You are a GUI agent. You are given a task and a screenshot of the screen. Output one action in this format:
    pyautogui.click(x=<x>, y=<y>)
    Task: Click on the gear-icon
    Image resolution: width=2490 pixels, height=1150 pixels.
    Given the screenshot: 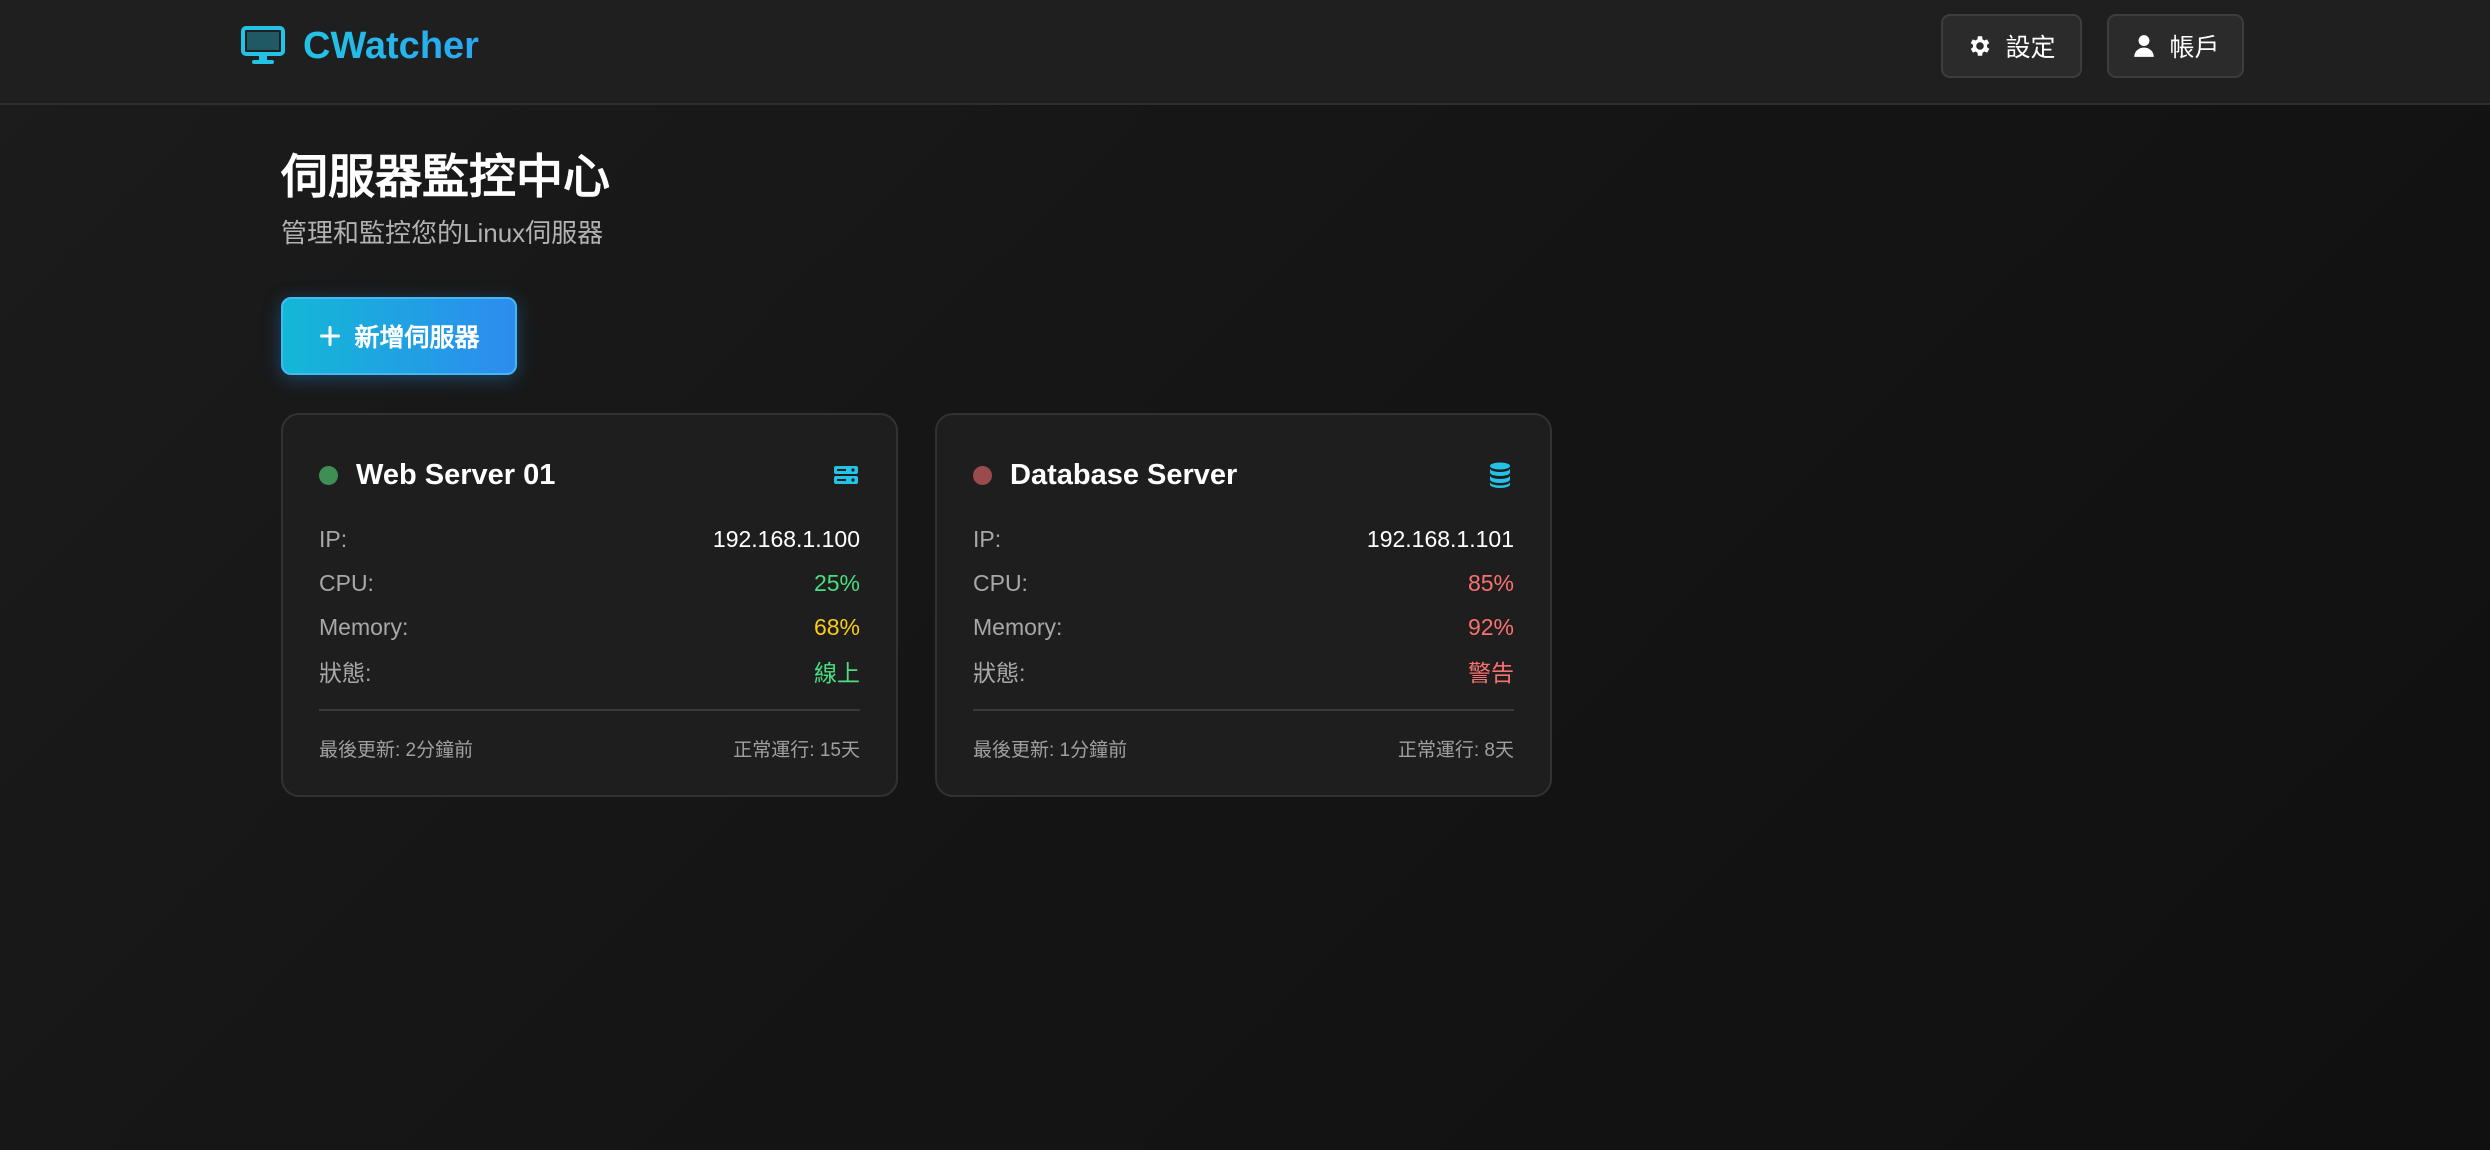 What is the action you would take?
    pyautogui.click(x=1980, y=46)
    